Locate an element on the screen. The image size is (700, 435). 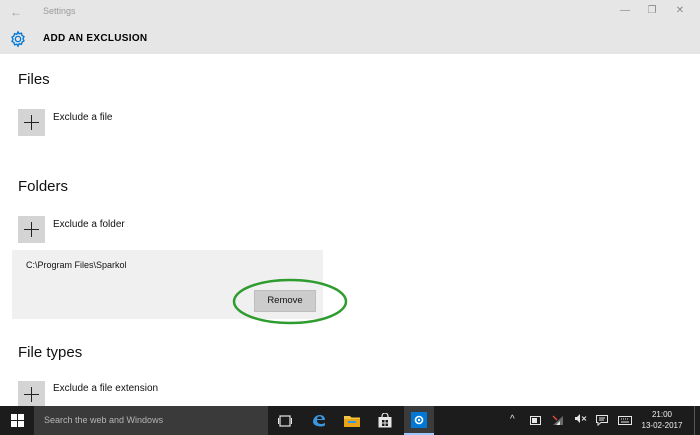
excluded-folder-path: C:\Program Files\Sparkol is located at coordinates (76, 265).